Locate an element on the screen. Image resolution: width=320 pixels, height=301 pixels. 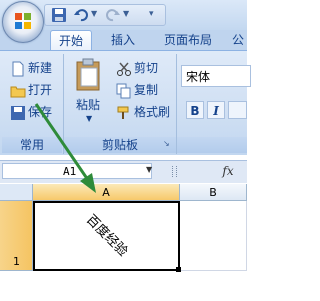
new-button: 新建 is located at coordinates (31, 68).